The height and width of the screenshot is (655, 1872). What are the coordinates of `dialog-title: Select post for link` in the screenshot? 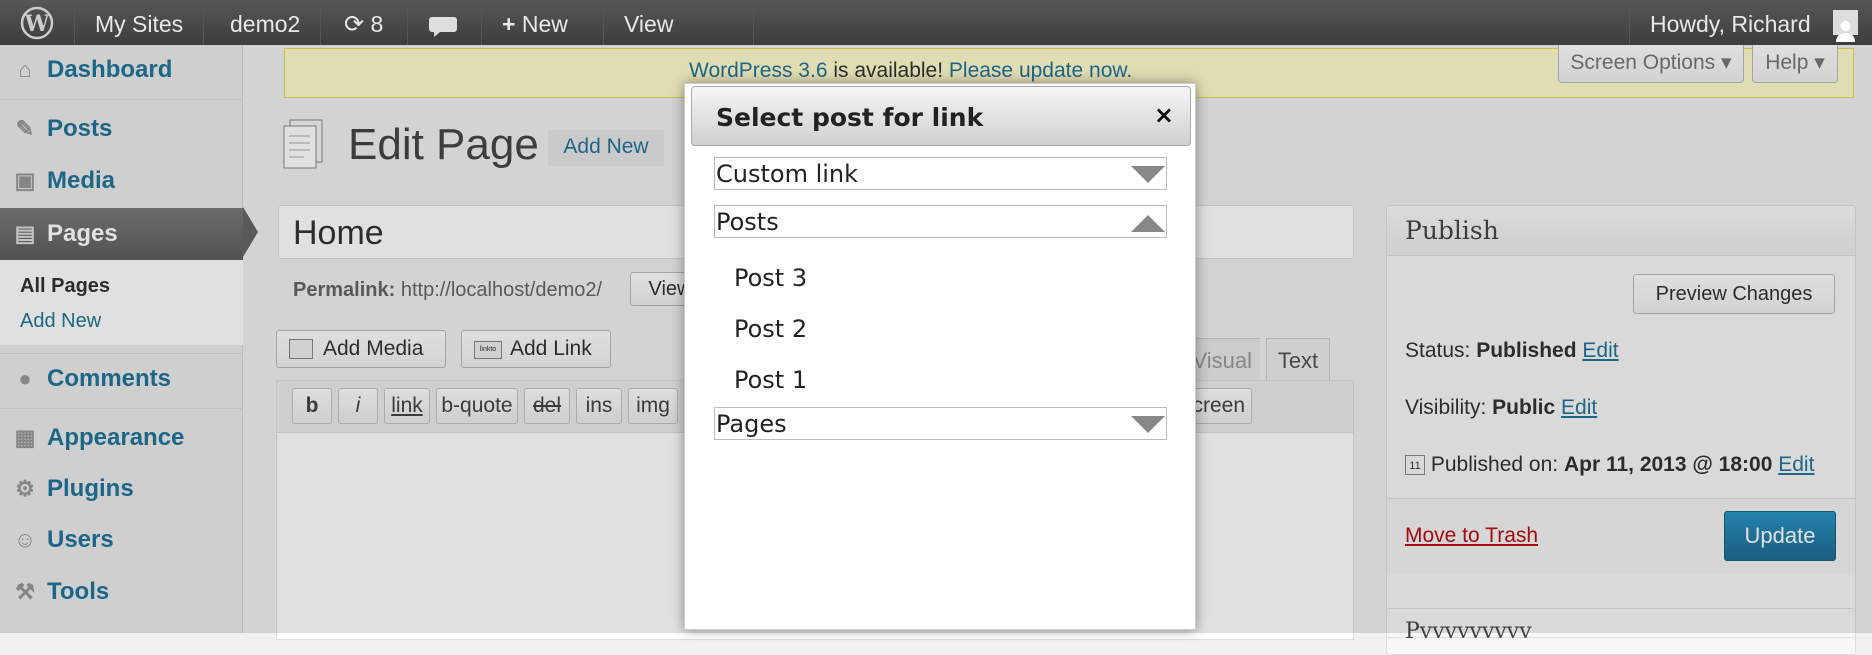 It's located at (850, 117).